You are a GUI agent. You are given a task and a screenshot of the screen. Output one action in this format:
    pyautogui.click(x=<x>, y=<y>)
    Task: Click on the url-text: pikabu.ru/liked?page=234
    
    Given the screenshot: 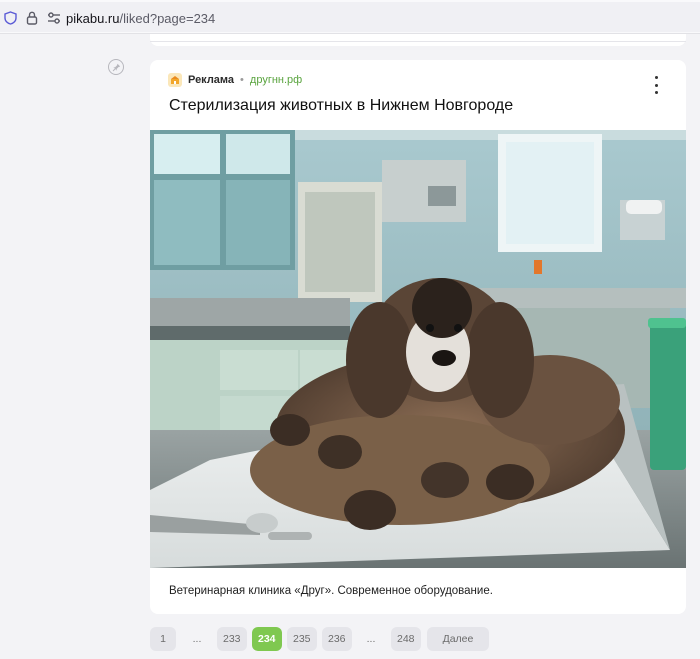 What is the action you would take?
    pyautogui.click(x=140, y=18)
    